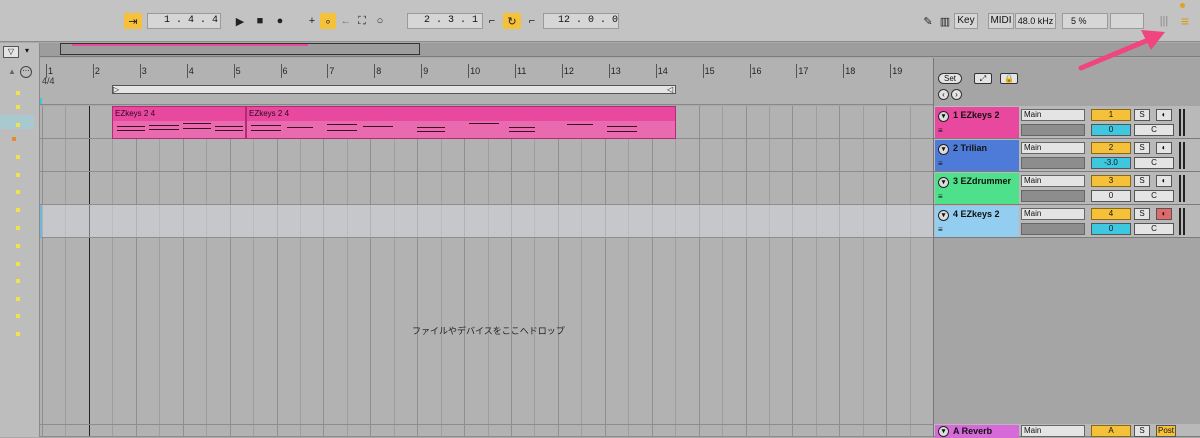  Describe the element at coordinates (26, 72) in the screenshot. I see `more-icon: ⋯` at that location.